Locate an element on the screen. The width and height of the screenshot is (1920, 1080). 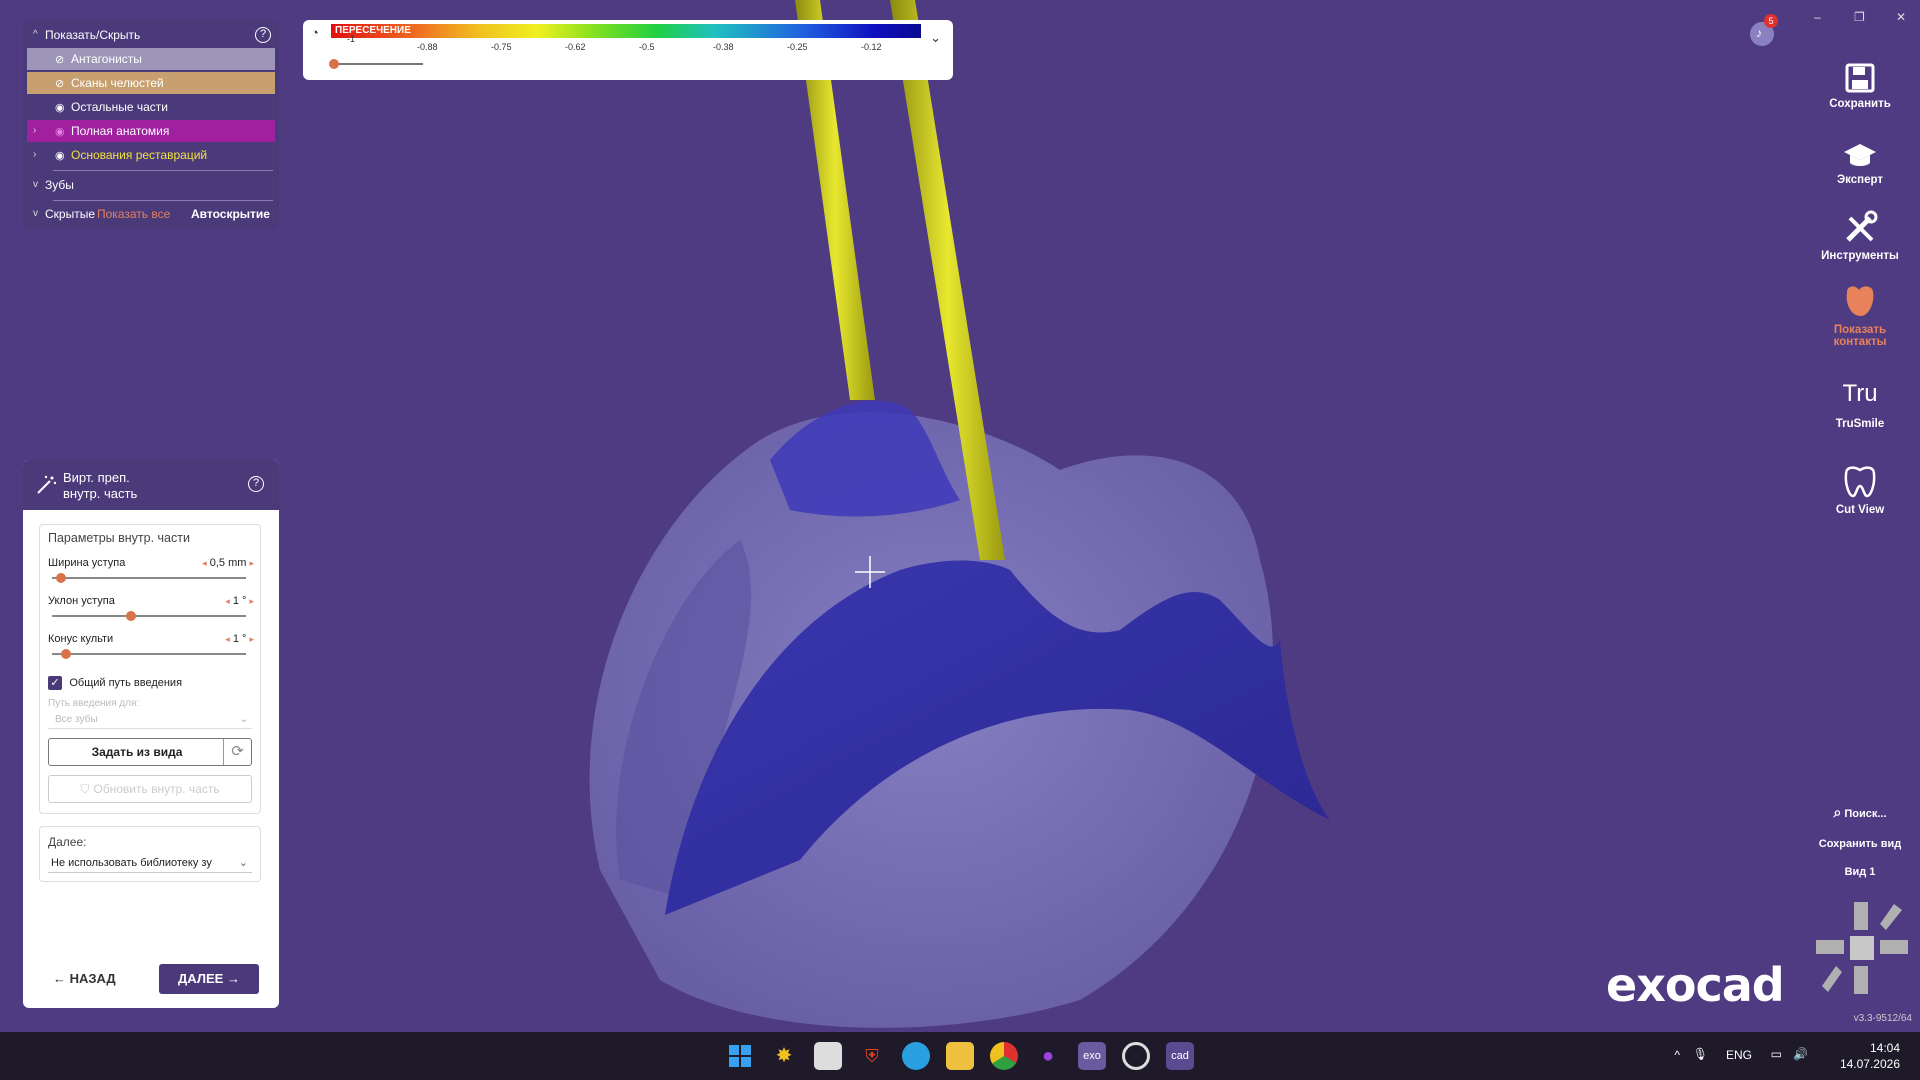
next-step-card: Далее: Не использовать библиотеку зу ⌄ is located at coordinates (150, 854).